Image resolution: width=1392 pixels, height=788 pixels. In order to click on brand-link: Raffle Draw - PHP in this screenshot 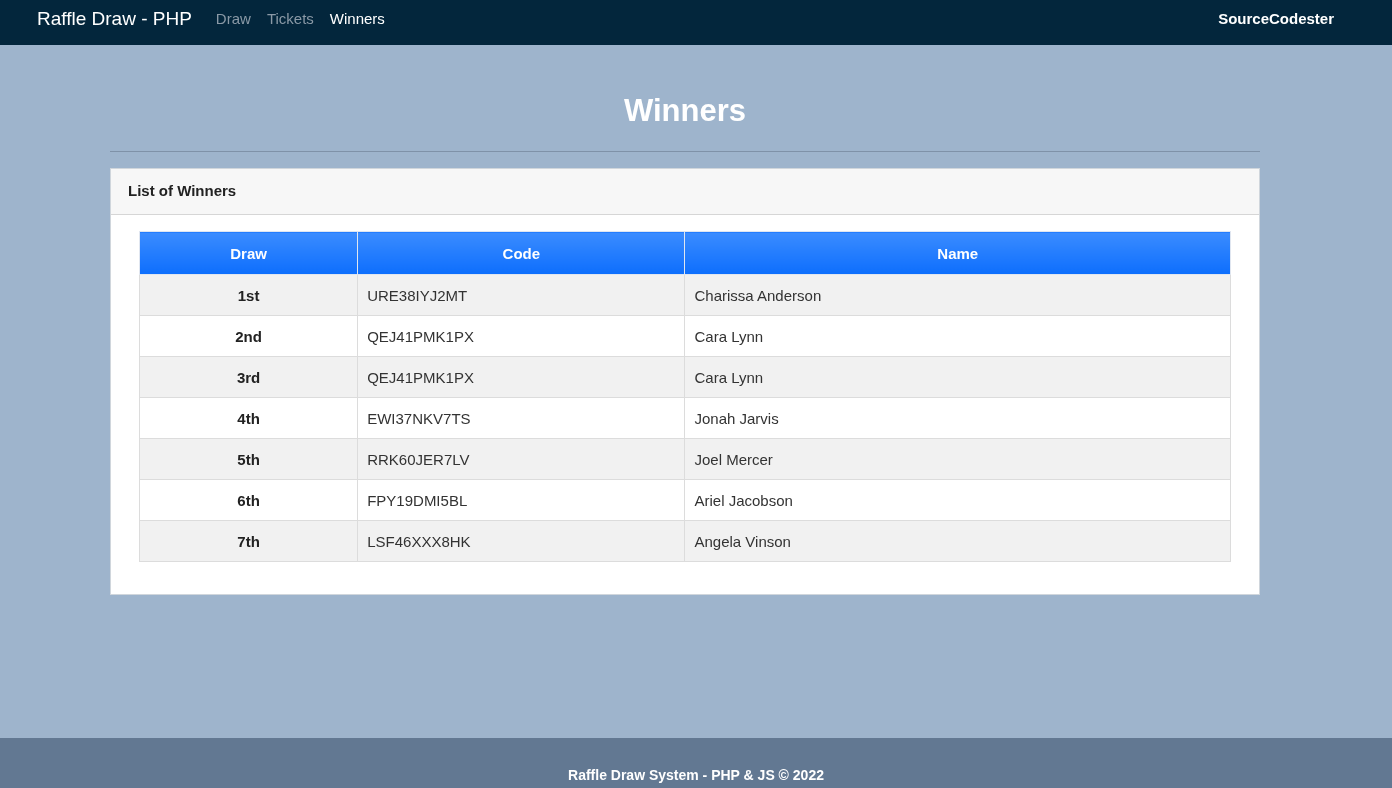, I will do `click(114, 18)`.